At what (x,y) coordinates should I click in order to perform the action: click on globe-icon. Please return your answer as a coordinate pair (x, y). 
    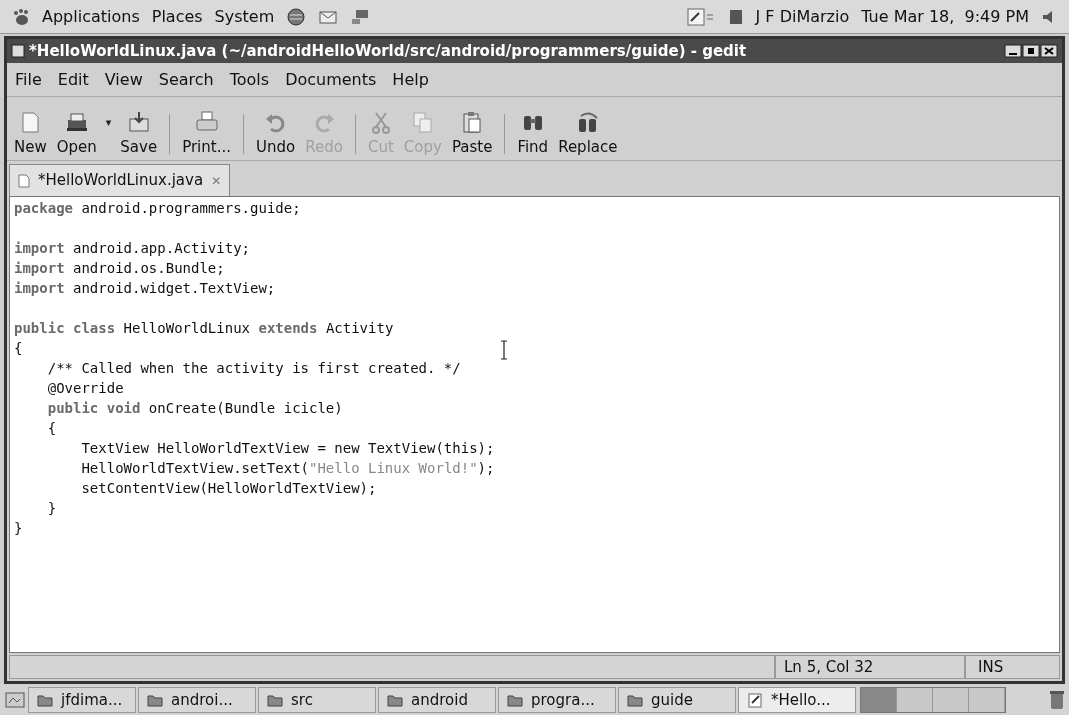
    Looking at the image, I should click on (296, 16).